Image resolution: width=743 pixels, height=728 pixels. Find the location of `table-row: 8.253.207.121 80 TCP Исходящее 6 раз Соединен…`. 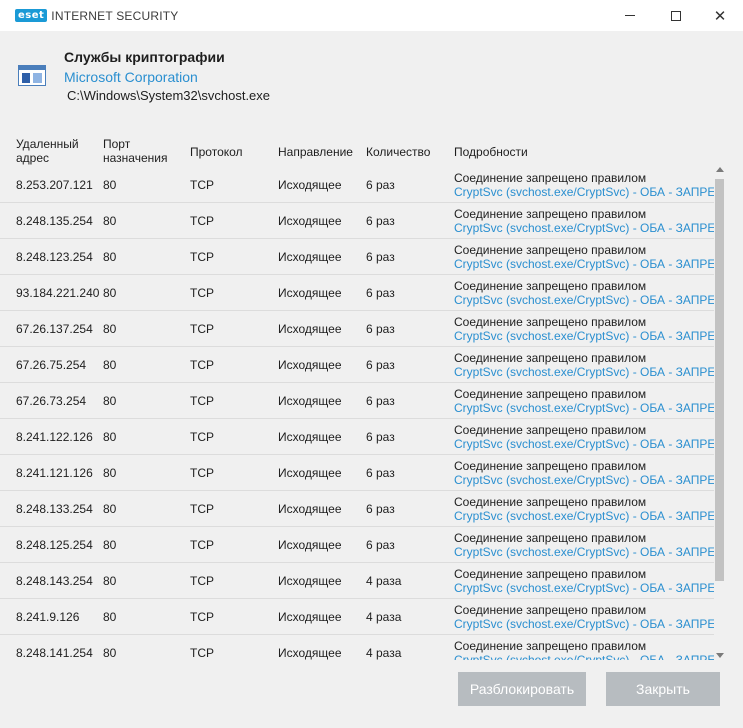

table-row: 8.253.207.121 80 TCP Исходящее 6 раз Соединен… is located at coordinates (357, 185).